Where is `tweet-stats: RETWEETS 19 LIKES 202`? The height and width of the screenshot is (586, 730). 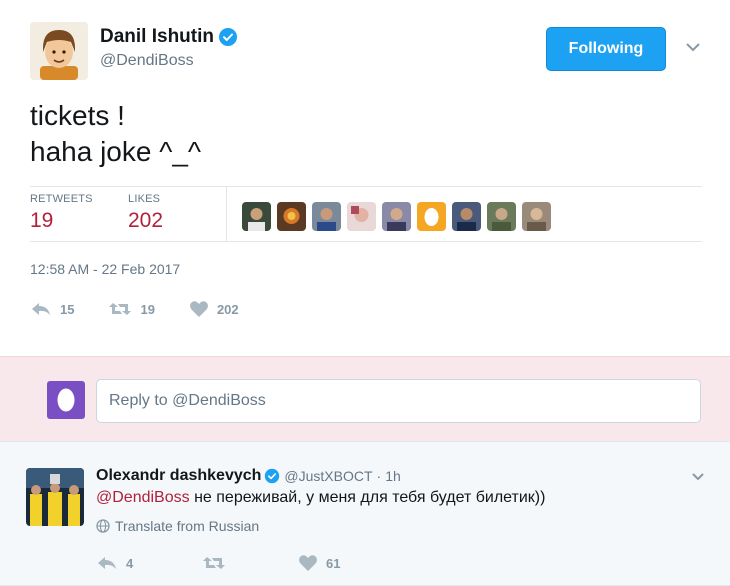
tweet-stats: RETWEETS 19 LIKES 202 is located at coordinates (366, 214).